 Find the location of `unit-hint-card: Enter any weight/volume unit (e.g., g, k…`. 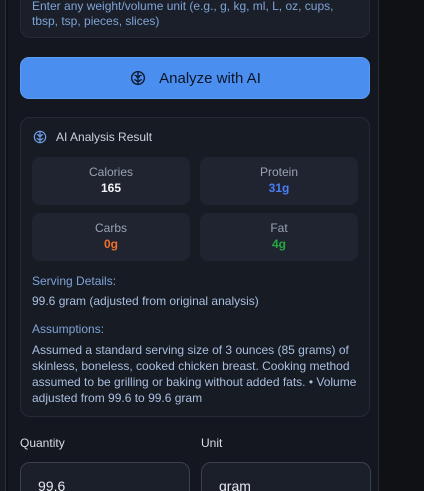

unit-hint-card: Enter any weight/volume unit (e.g., g, k… is located at coordinates (195, 19).